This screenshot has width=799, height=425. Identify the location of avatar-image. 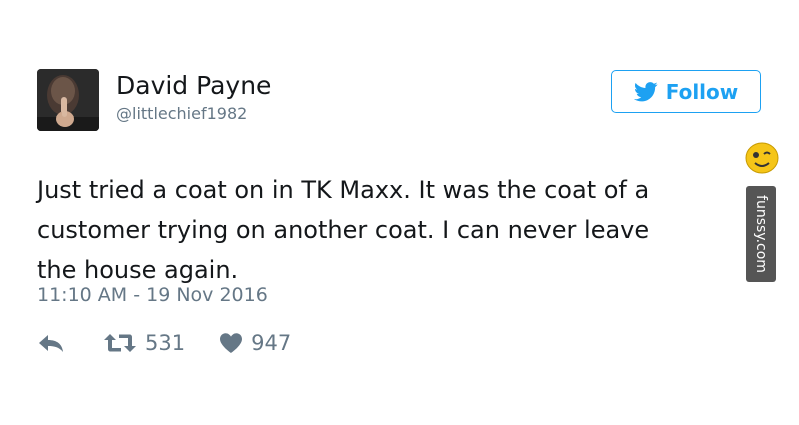
(68, 100).